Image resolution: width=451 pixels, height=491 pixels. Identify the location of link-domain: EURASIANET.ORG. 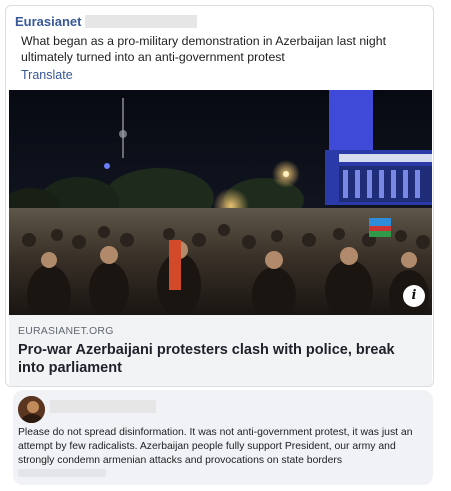
(66, 331).